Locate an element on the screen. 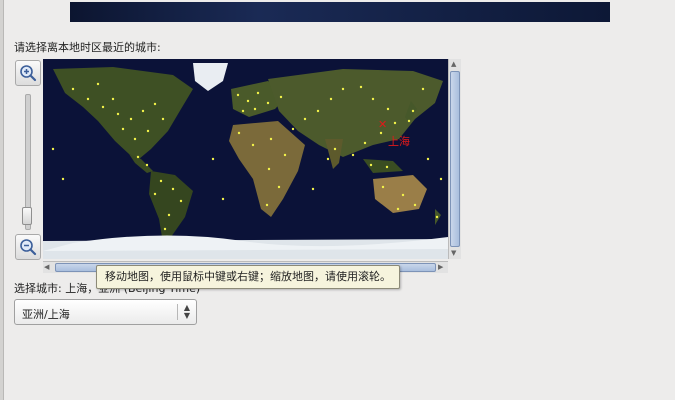  zoom-in-button is located at coordinates (28, 73).